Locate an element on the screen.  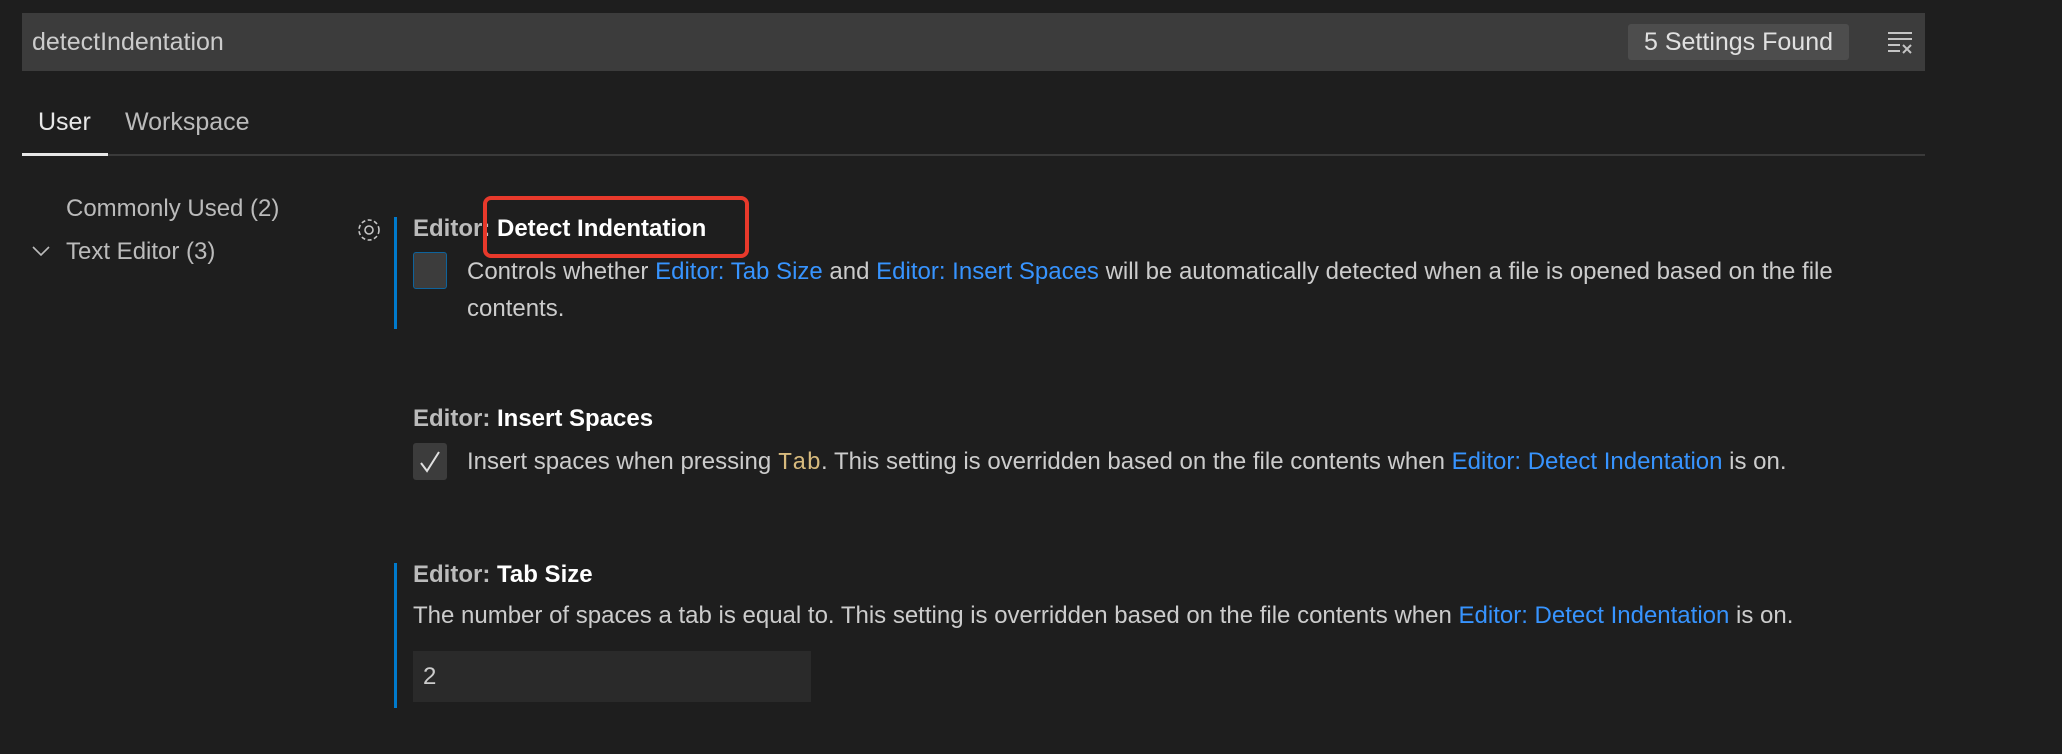
setting-title: Editor: Tab Size is located at coordinates (503, 575).